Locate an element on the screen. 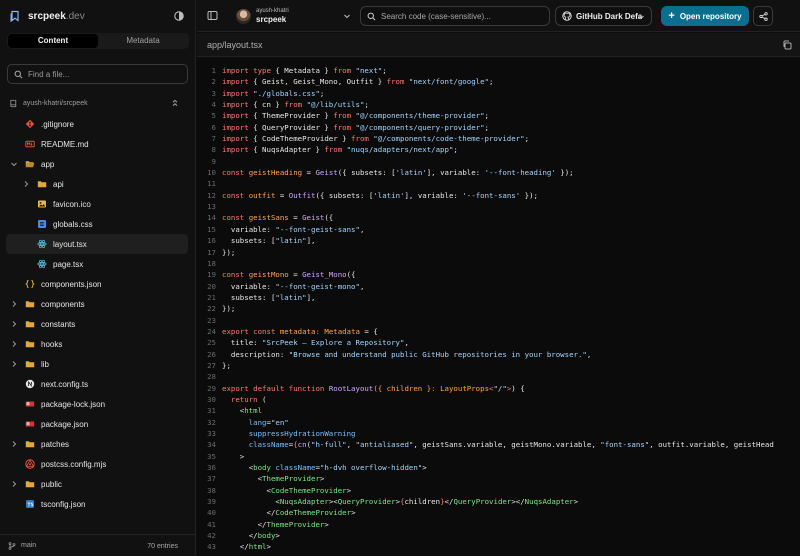 The height and width of the screenshot is (556, 800). collapse-all-icon is located at coordinates (175, 103).